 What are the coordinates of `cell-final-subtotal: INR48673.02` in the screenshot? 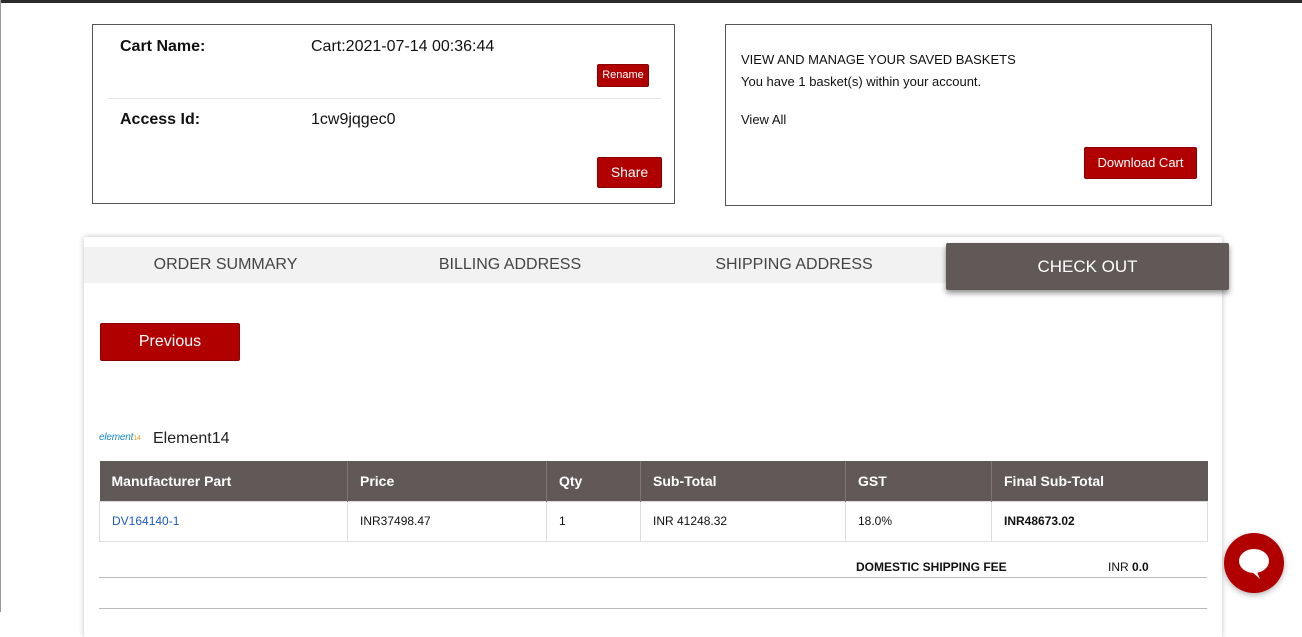 It's located at (1099, 521).